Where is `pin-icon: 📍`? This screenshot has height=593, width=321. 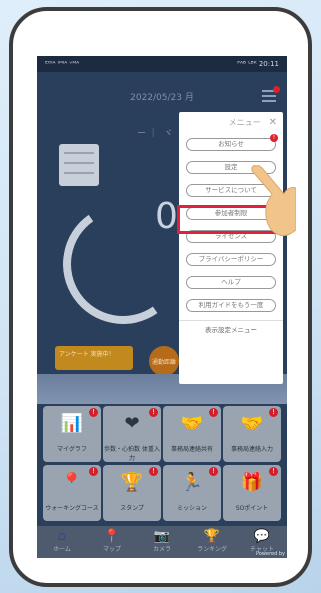
pin-icon: 📍 is located at coordinates (72, 482).